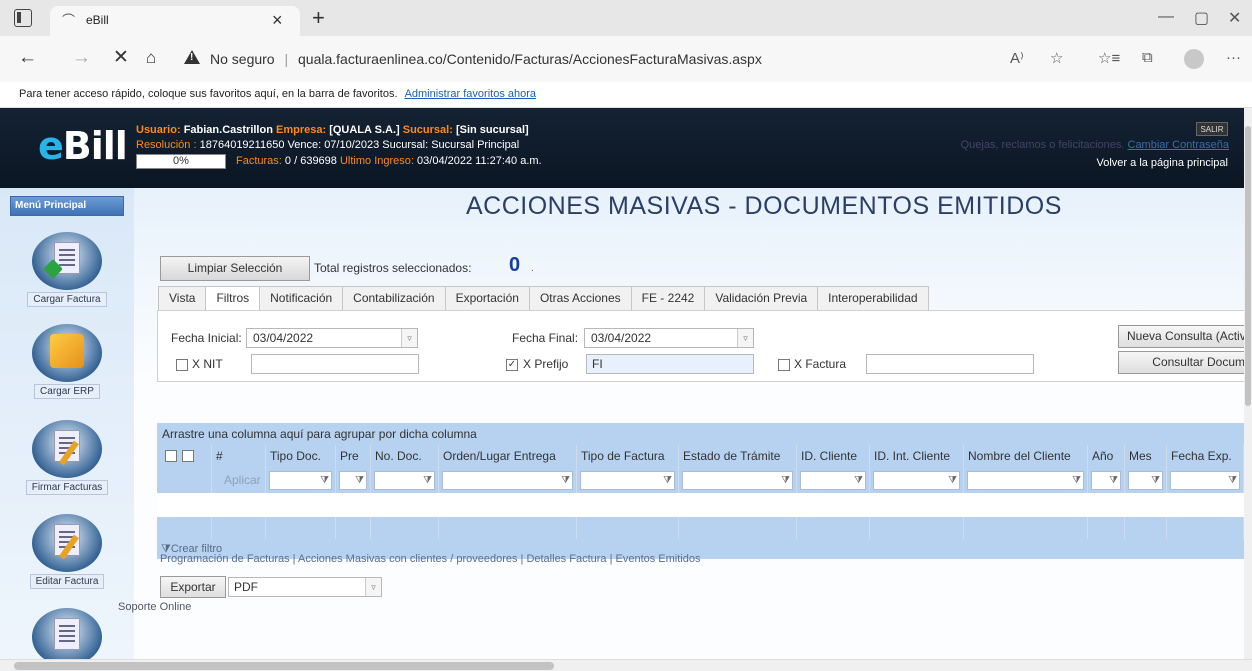 Image resolution: width=1252 pixels, height=671 pixels. Describe the element at coordinates (627, 480) in the screenshot. I see `filter-input-tipo-factura: ⧩` at that location.